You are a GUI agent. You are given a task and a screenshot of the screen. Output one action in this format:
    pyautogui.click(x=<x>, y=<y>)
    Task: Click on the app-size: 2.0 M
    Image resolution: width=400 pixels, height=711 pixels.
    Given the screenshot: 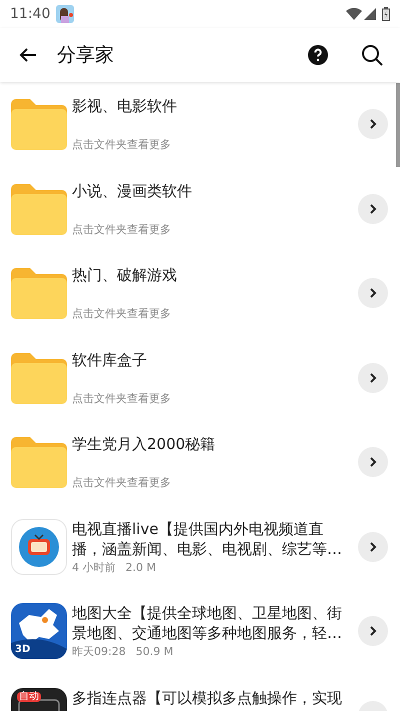 What is the action you would take?
    pyautogui.click(x=141, y=568)
    